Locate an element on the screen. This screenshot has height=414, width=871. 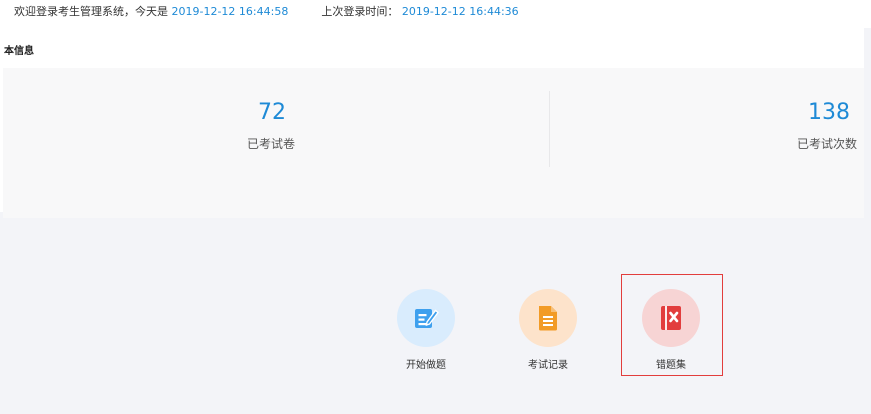
start-practice-icon-circle is located at coordinates (426, 318).